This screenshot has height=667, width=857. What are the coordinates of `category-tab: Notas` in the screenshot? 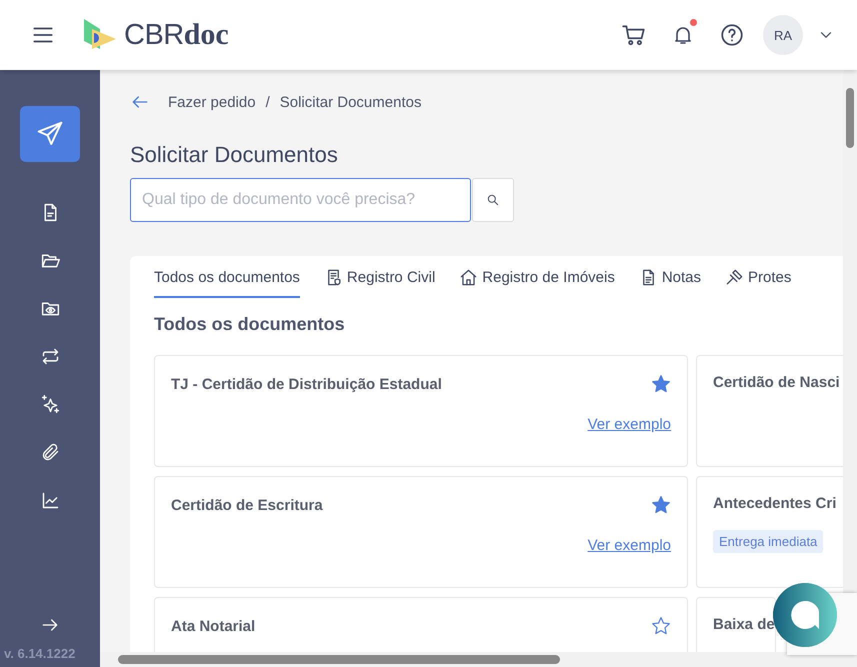 It's located at (670, 282).